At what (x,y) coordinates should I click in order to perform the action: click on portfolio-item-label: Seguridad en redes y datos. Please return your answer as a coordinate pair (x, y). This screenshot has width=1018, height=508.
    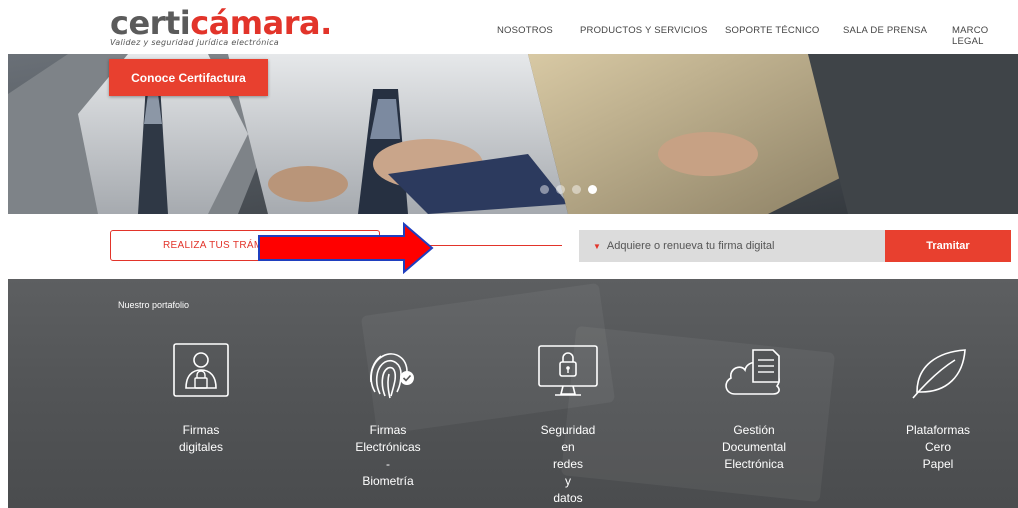
    Looking at the image, I should click on (568, 464).